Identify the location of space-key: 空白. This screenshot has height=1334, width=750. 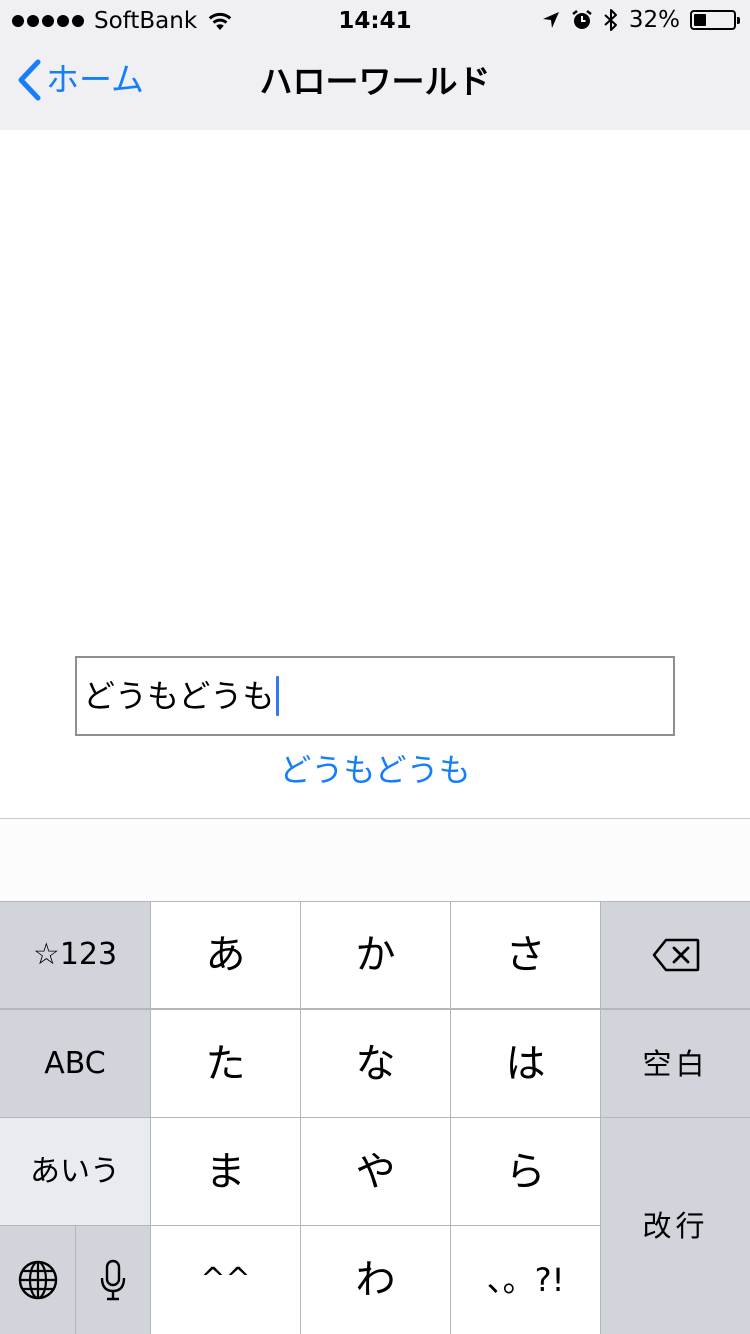
(675, 1063).